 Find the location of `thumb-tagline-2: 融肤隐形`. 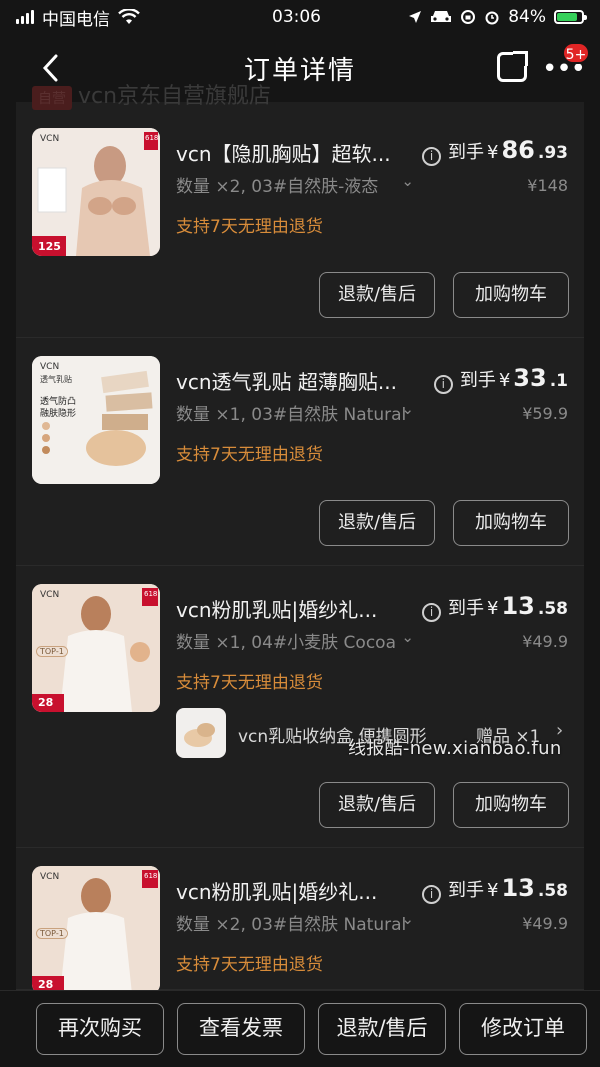

thumb-tagline-2: 融肤隐形 is located at coordinates (58, 414).